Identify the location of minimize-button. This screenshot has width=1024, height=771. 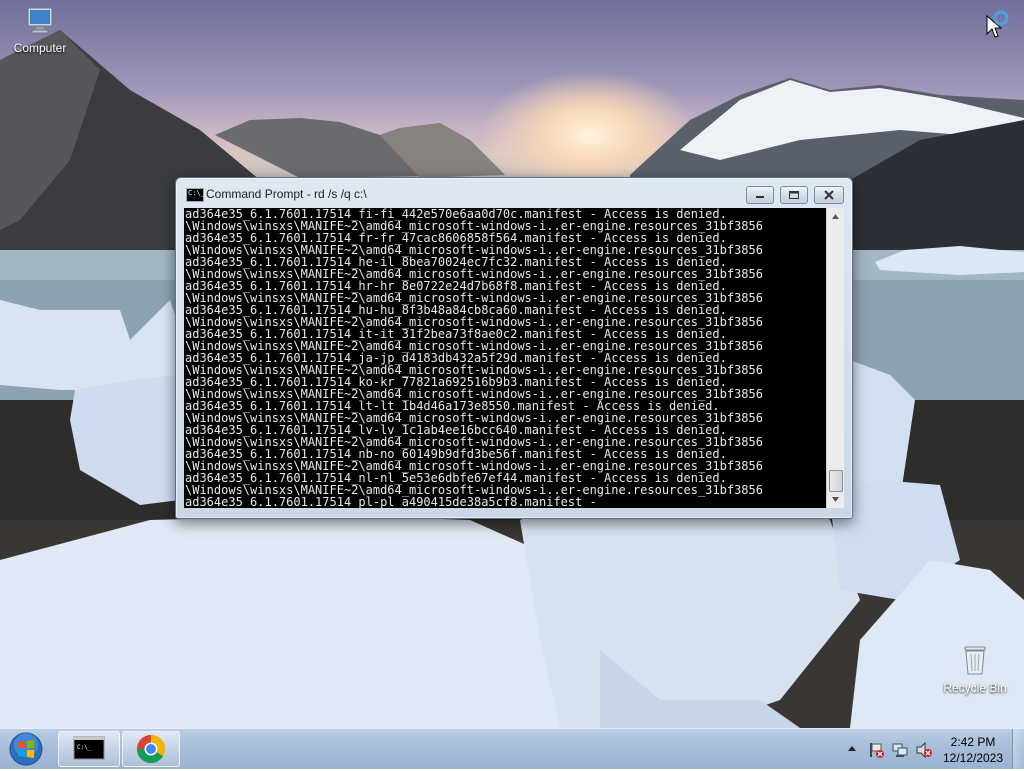
(760, 195).